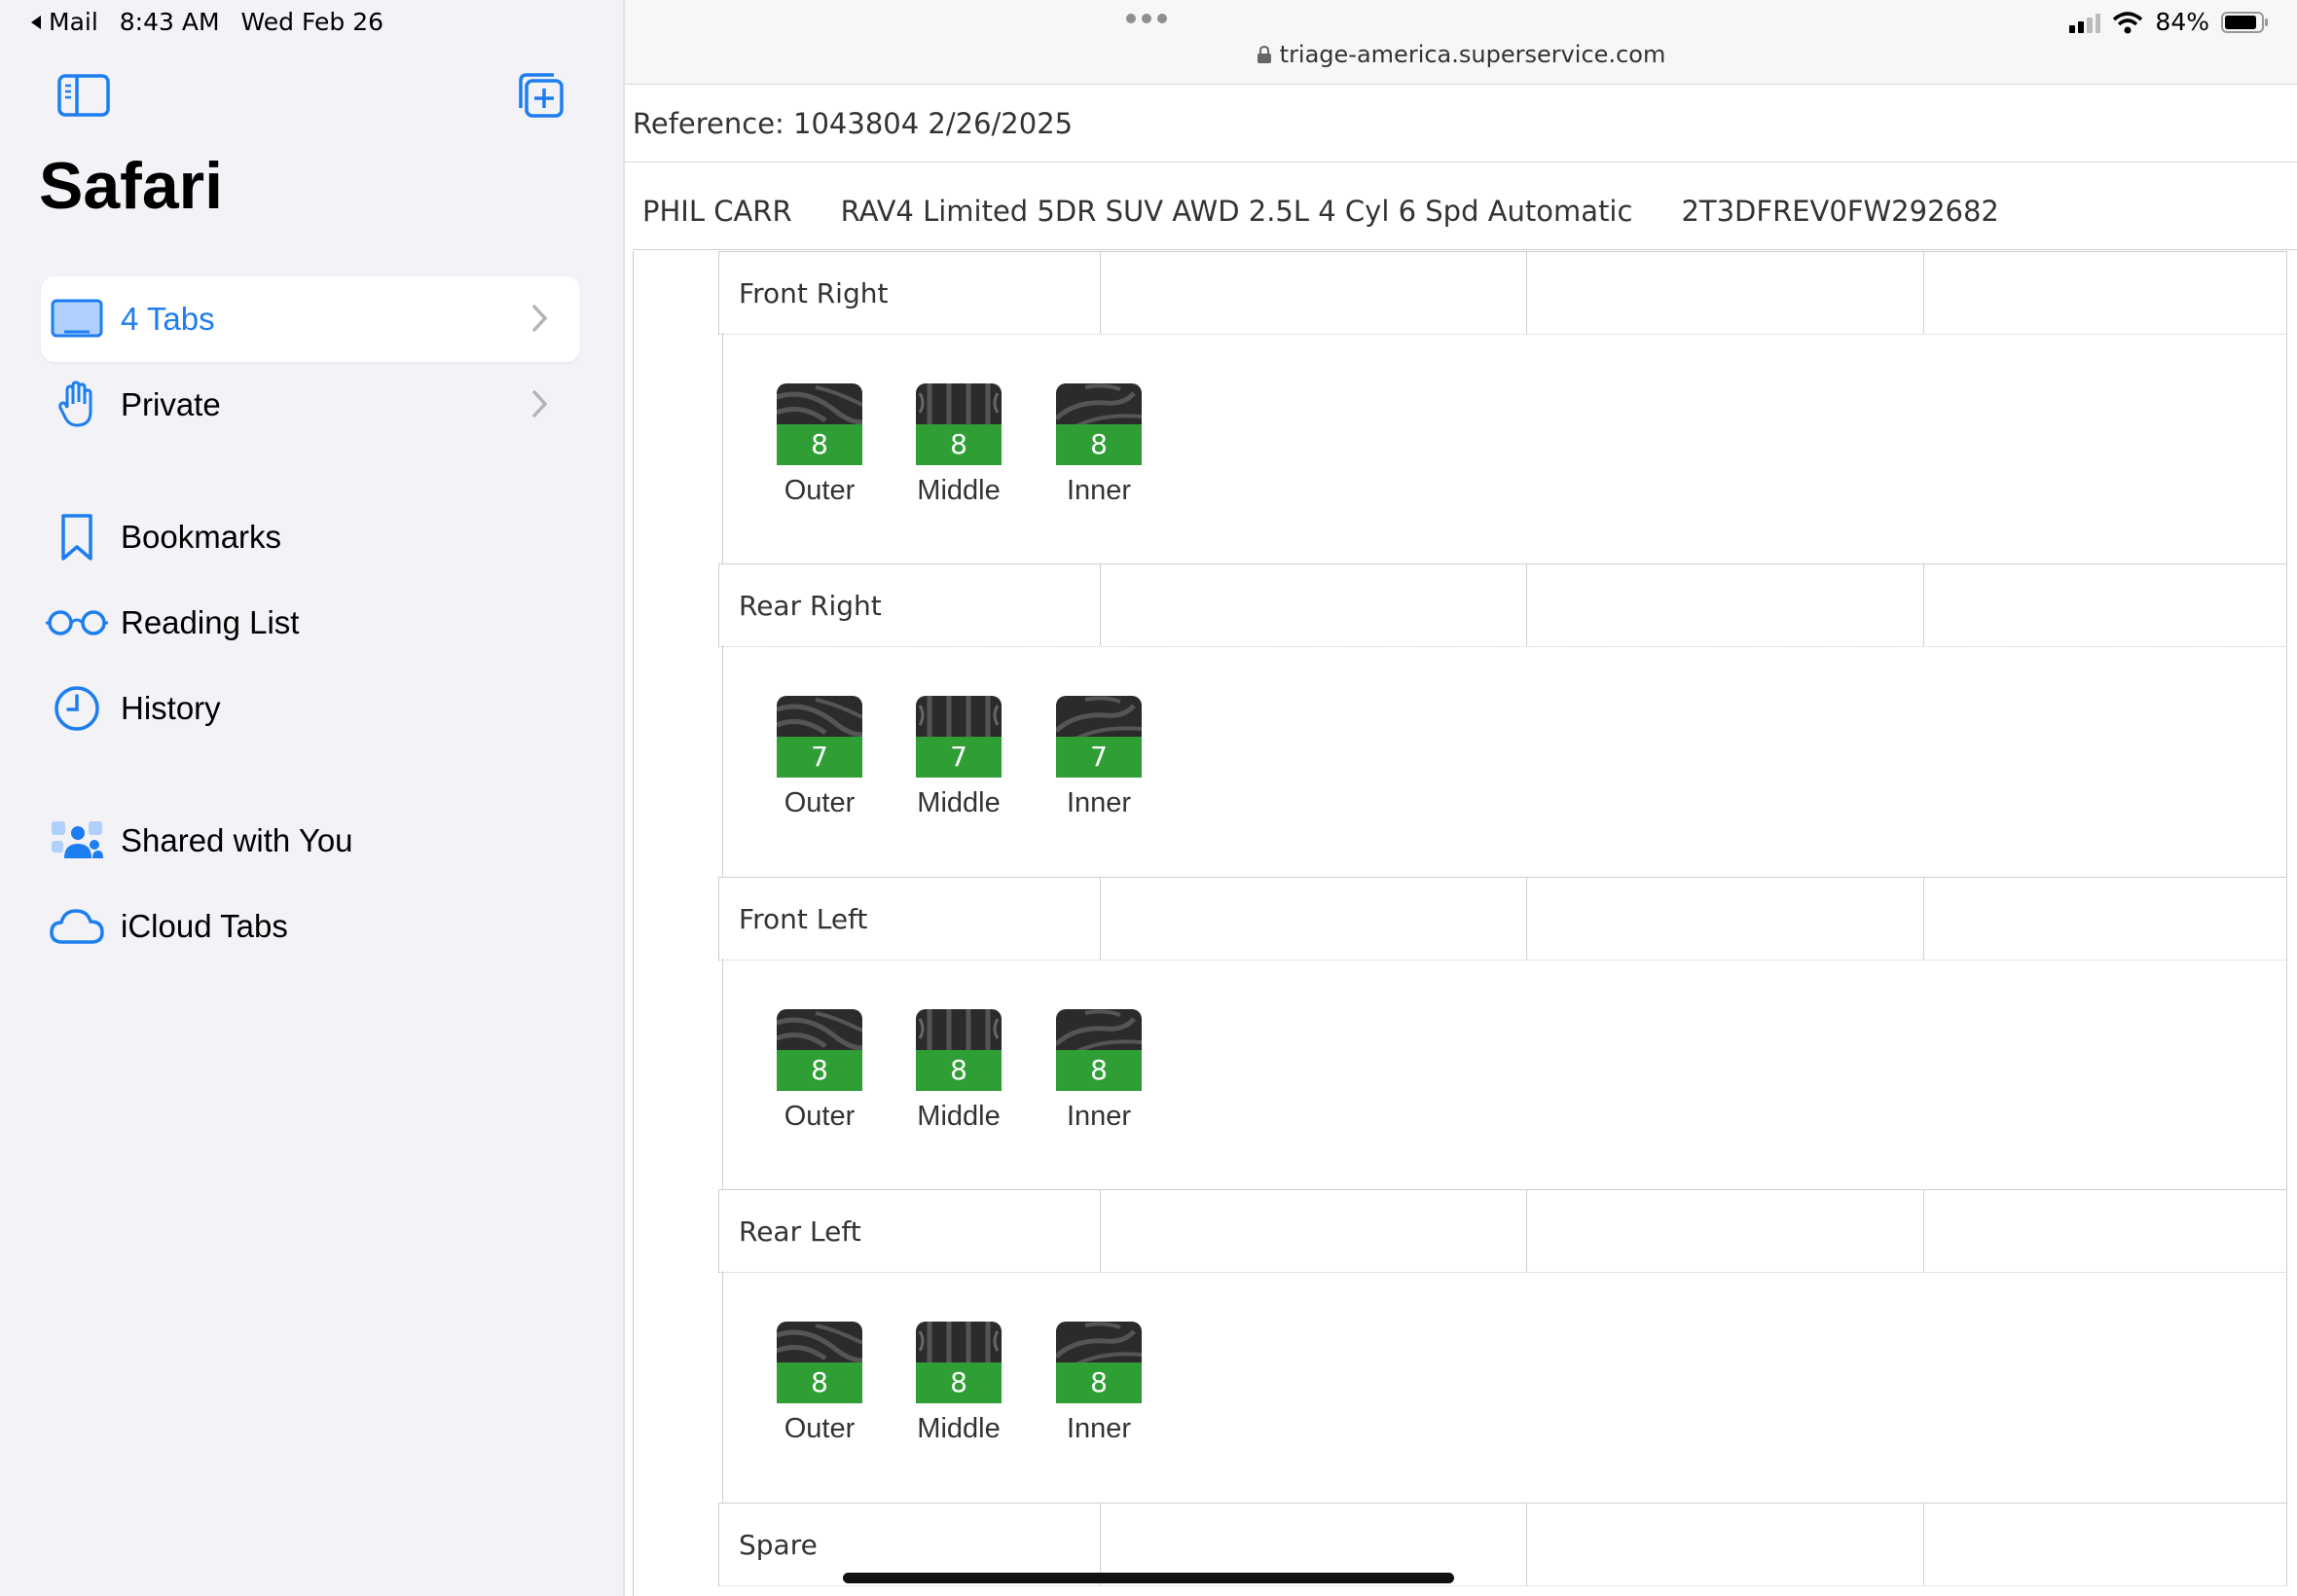 The width and height of the screenshot is (2297, 1596). Describe the element at coordinates (2128, 22) in the screenshot. I see `wifi-icon` at that location.